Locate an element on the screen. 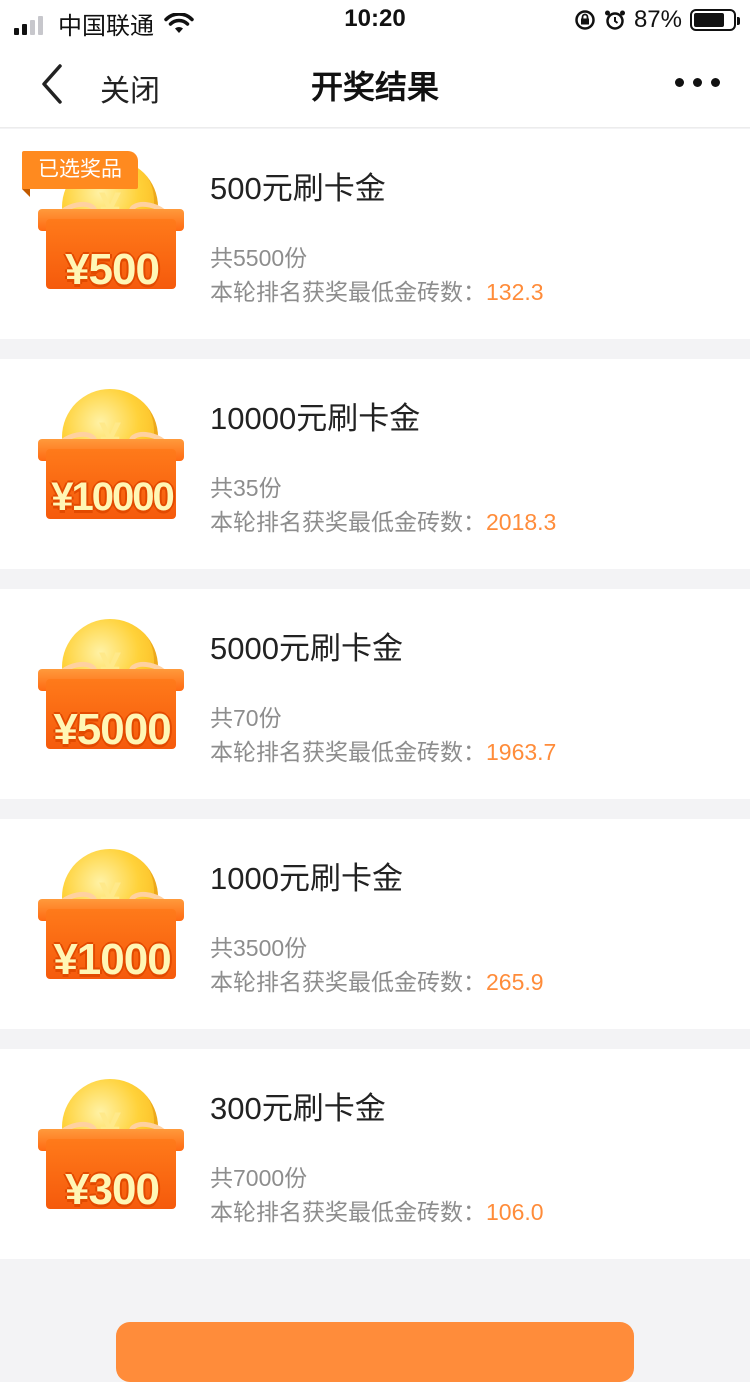  prize-count: 共35份 is located at coordinates (246, 488).